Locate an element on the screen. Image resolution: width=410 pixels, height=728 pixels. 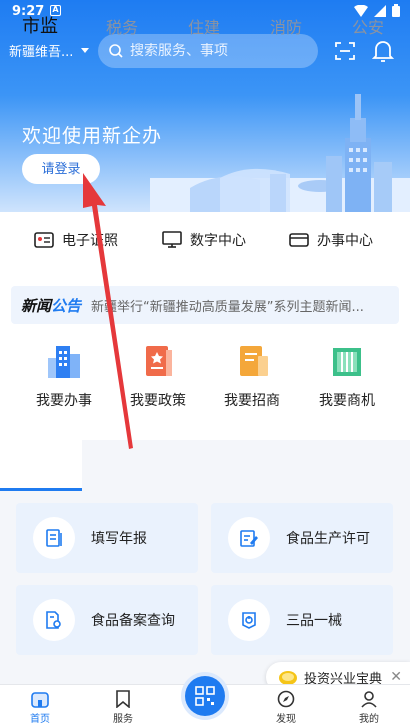
nav-profile: 我的 is located at coordinates (369, 707).